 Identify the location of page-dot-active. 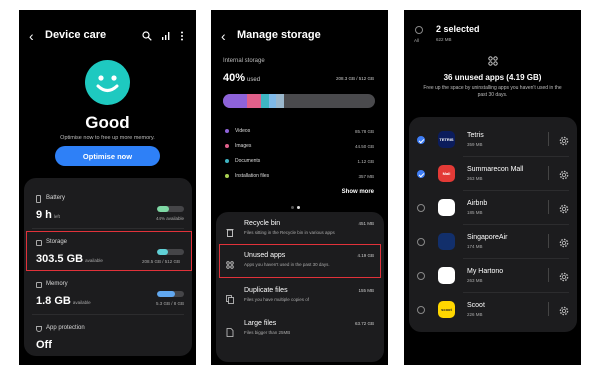
(298, 207).